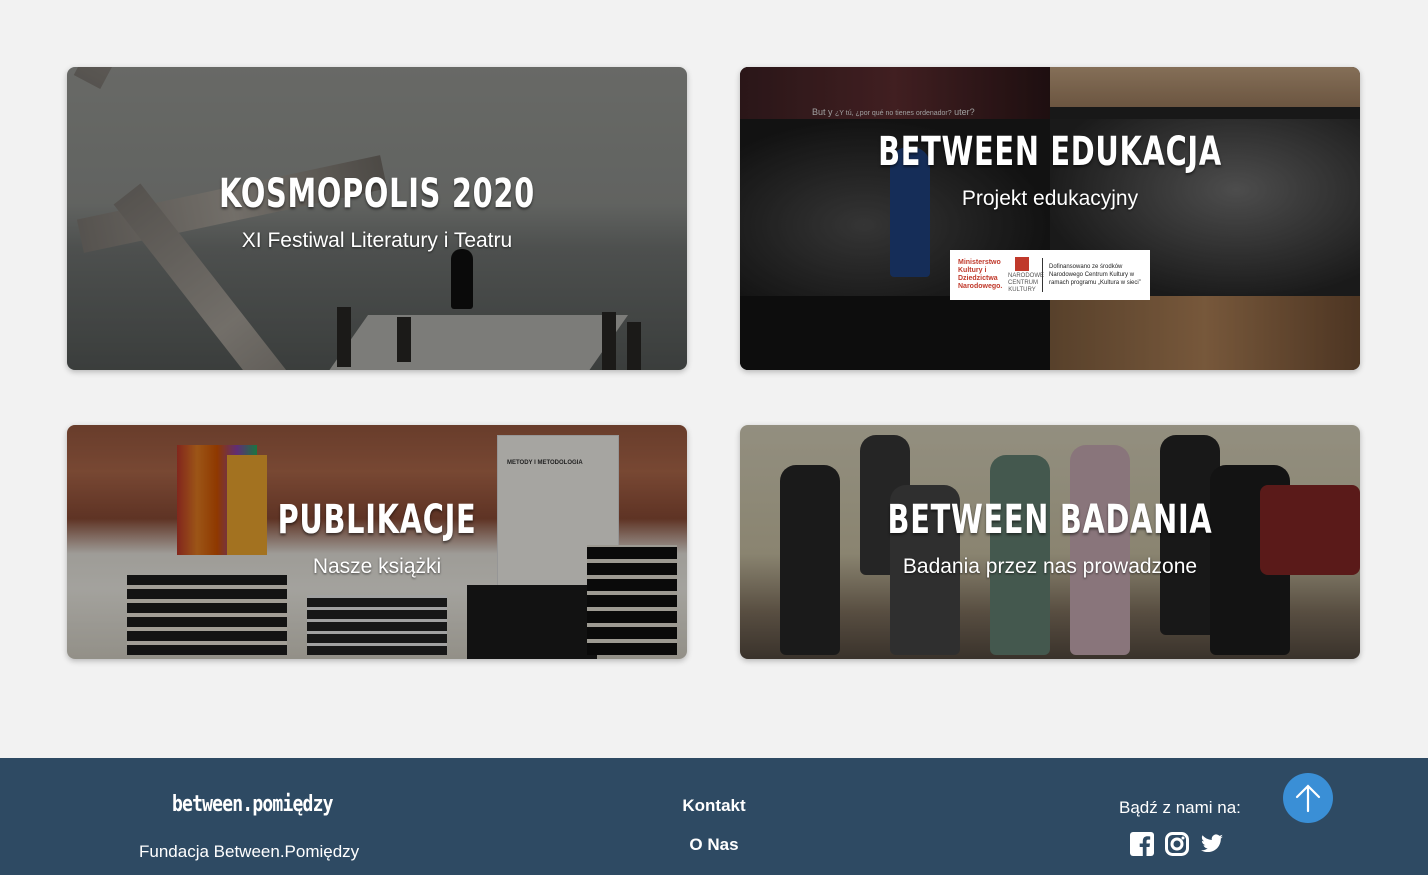 The height and width of the screenshot is (875, 1428). I want to click on instagram-icon, so click(1177, 844).